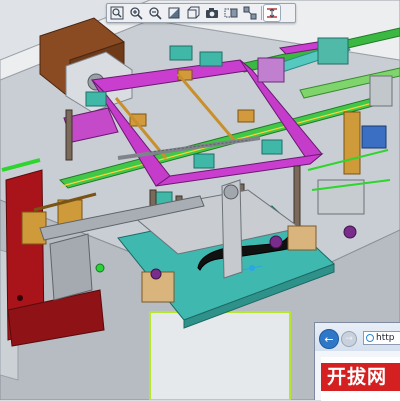 The width and height of the screenshot is (400, 401). I want to click on screenshot-camera-button, so click(212, 13).